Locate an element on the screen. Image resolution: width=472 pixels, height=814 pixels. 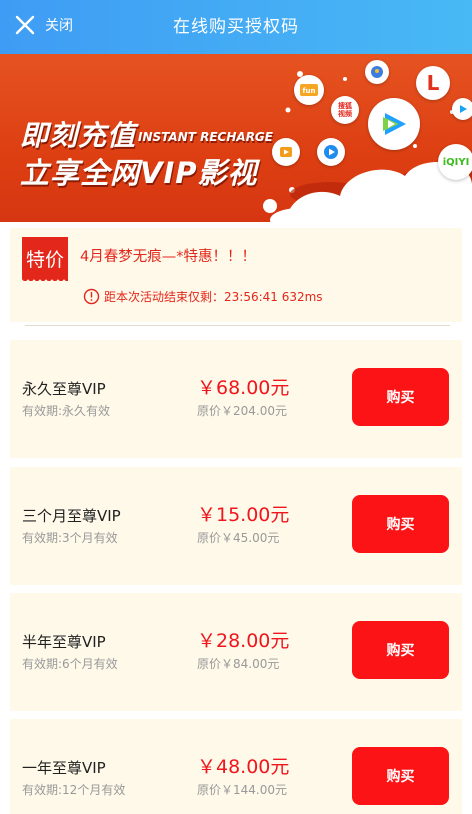
plan-card-permanent: 永久至尊VIP 有效期:永久有效 ￥68.00元 原价￥204.00元 购买 is located at coordinates (236, 399).